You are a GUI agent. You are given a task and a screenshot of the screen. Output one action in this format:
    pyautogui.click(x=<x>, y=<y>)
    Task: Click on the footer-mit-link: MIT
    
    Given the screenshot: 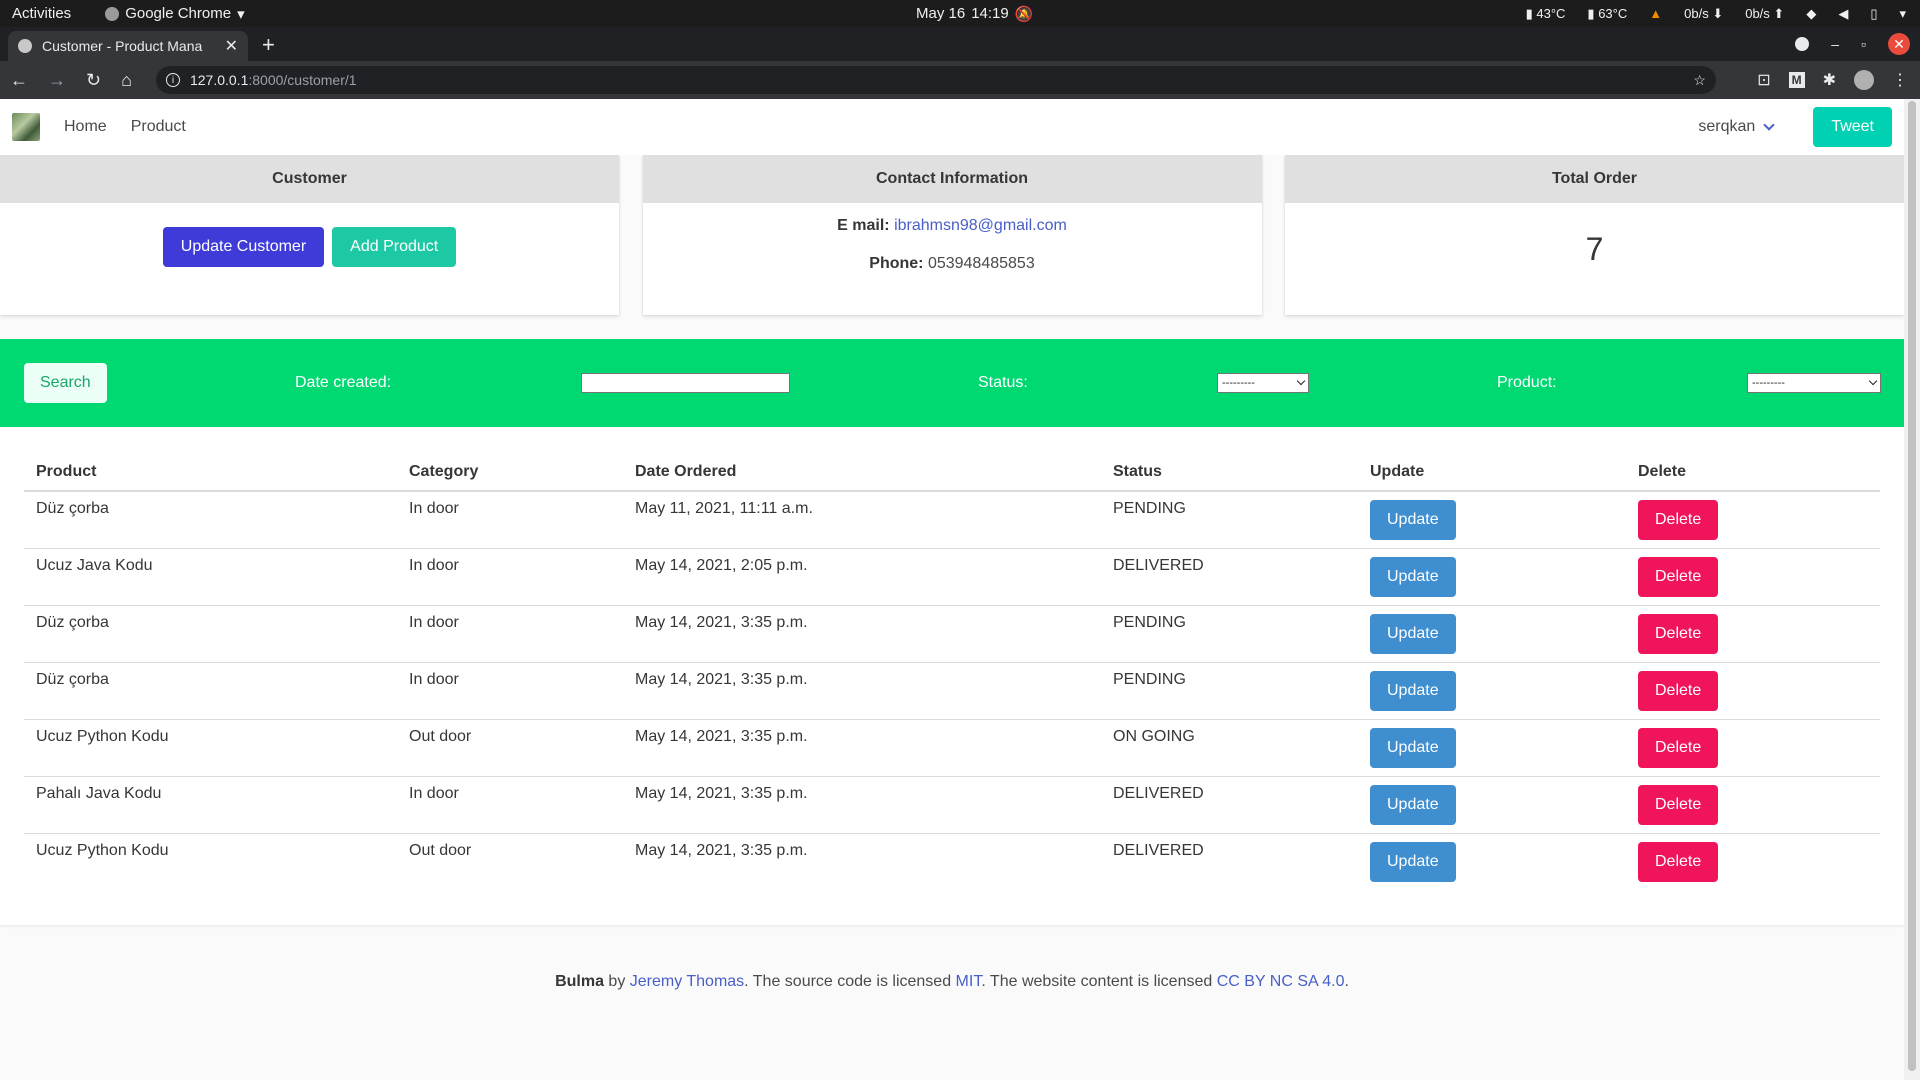 What is the action you would take?
    pyautogui.click(x=969, y=981)
    